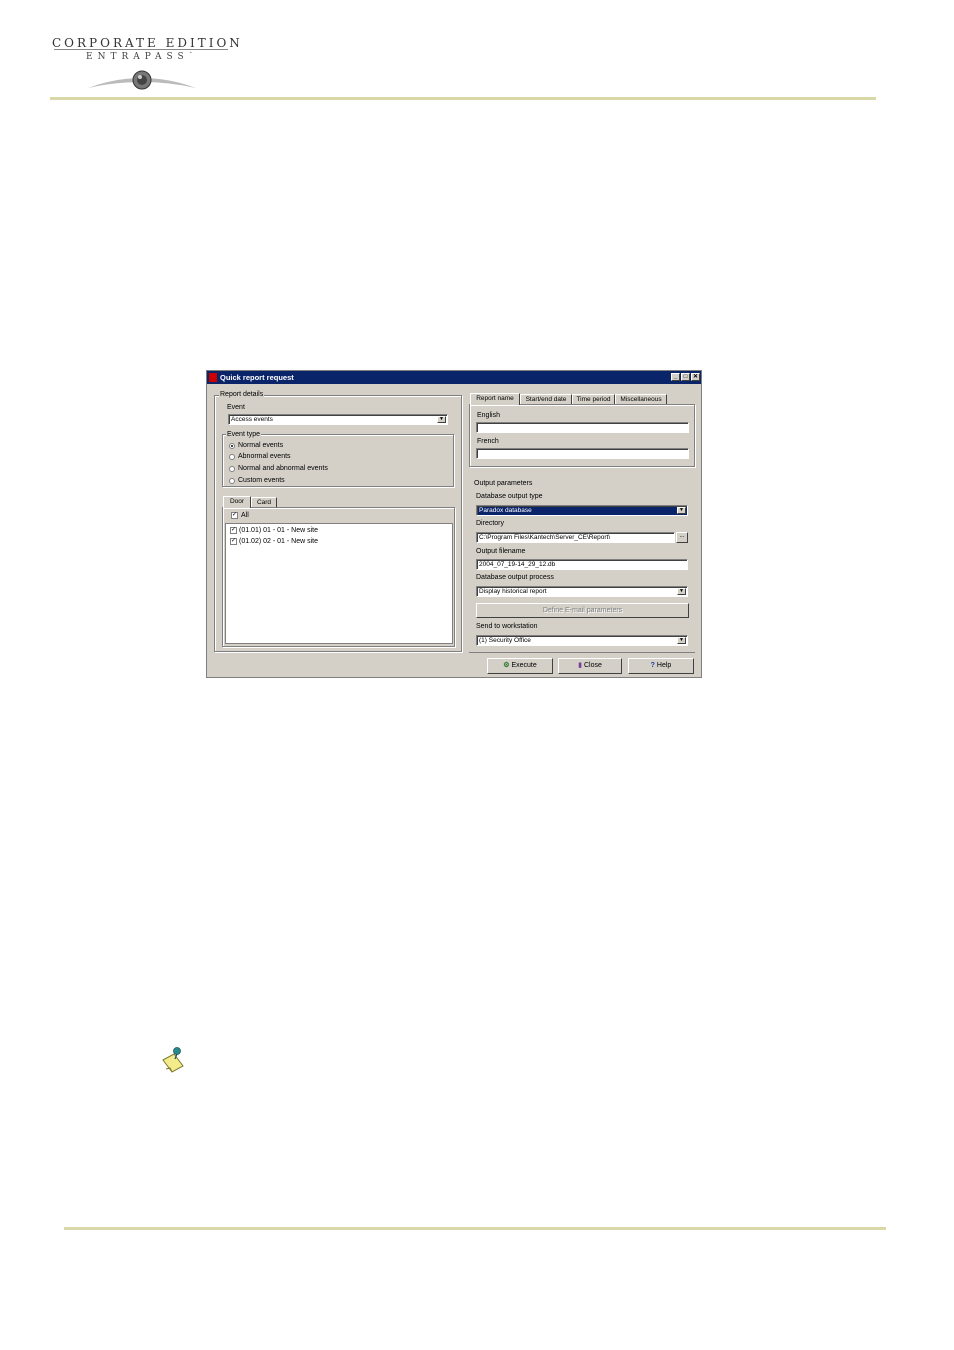  What do you see at coordinates (505, 510) in the screenshot?
I see `db-output-type-value: Paradox database` at bounding box center [505, 510].